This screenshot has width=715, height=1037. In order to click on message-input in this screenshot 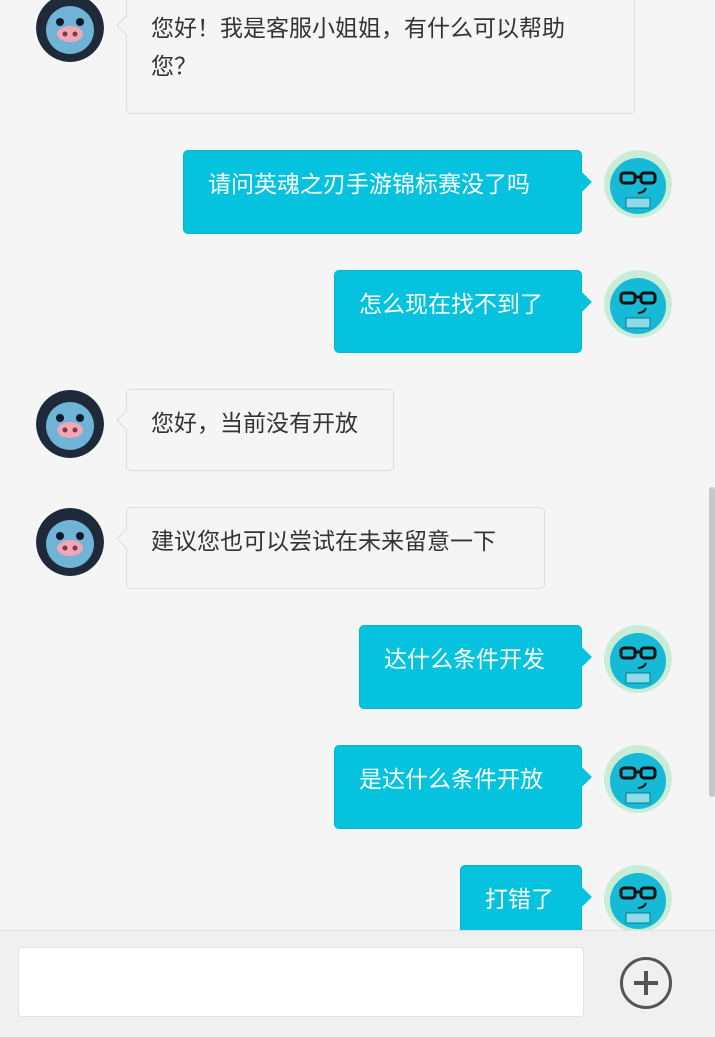, I will do `click(301, 982)`.